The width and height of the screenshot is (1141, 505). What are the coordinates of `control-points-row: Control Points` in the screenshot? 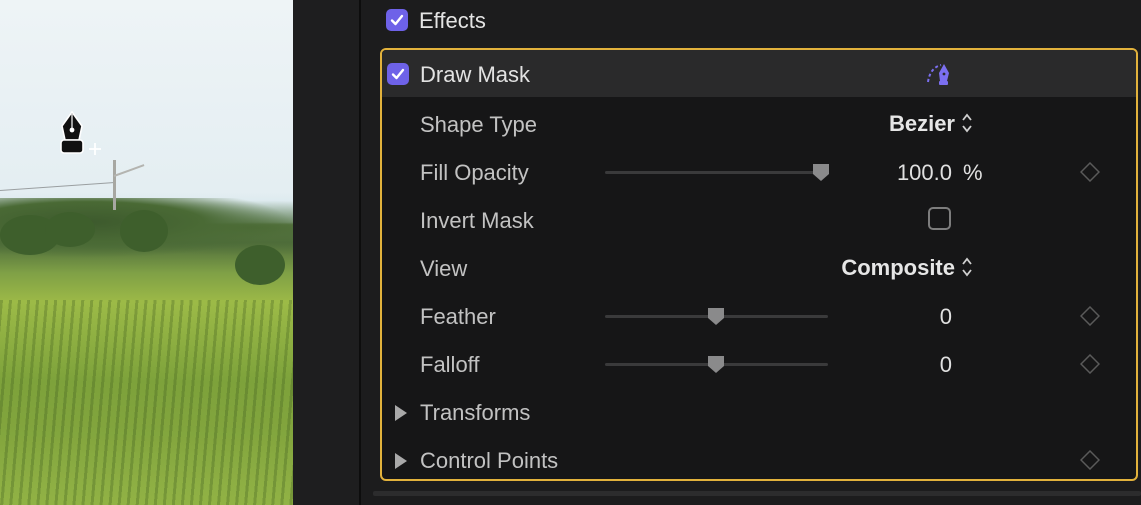 It's located at (759, 460).